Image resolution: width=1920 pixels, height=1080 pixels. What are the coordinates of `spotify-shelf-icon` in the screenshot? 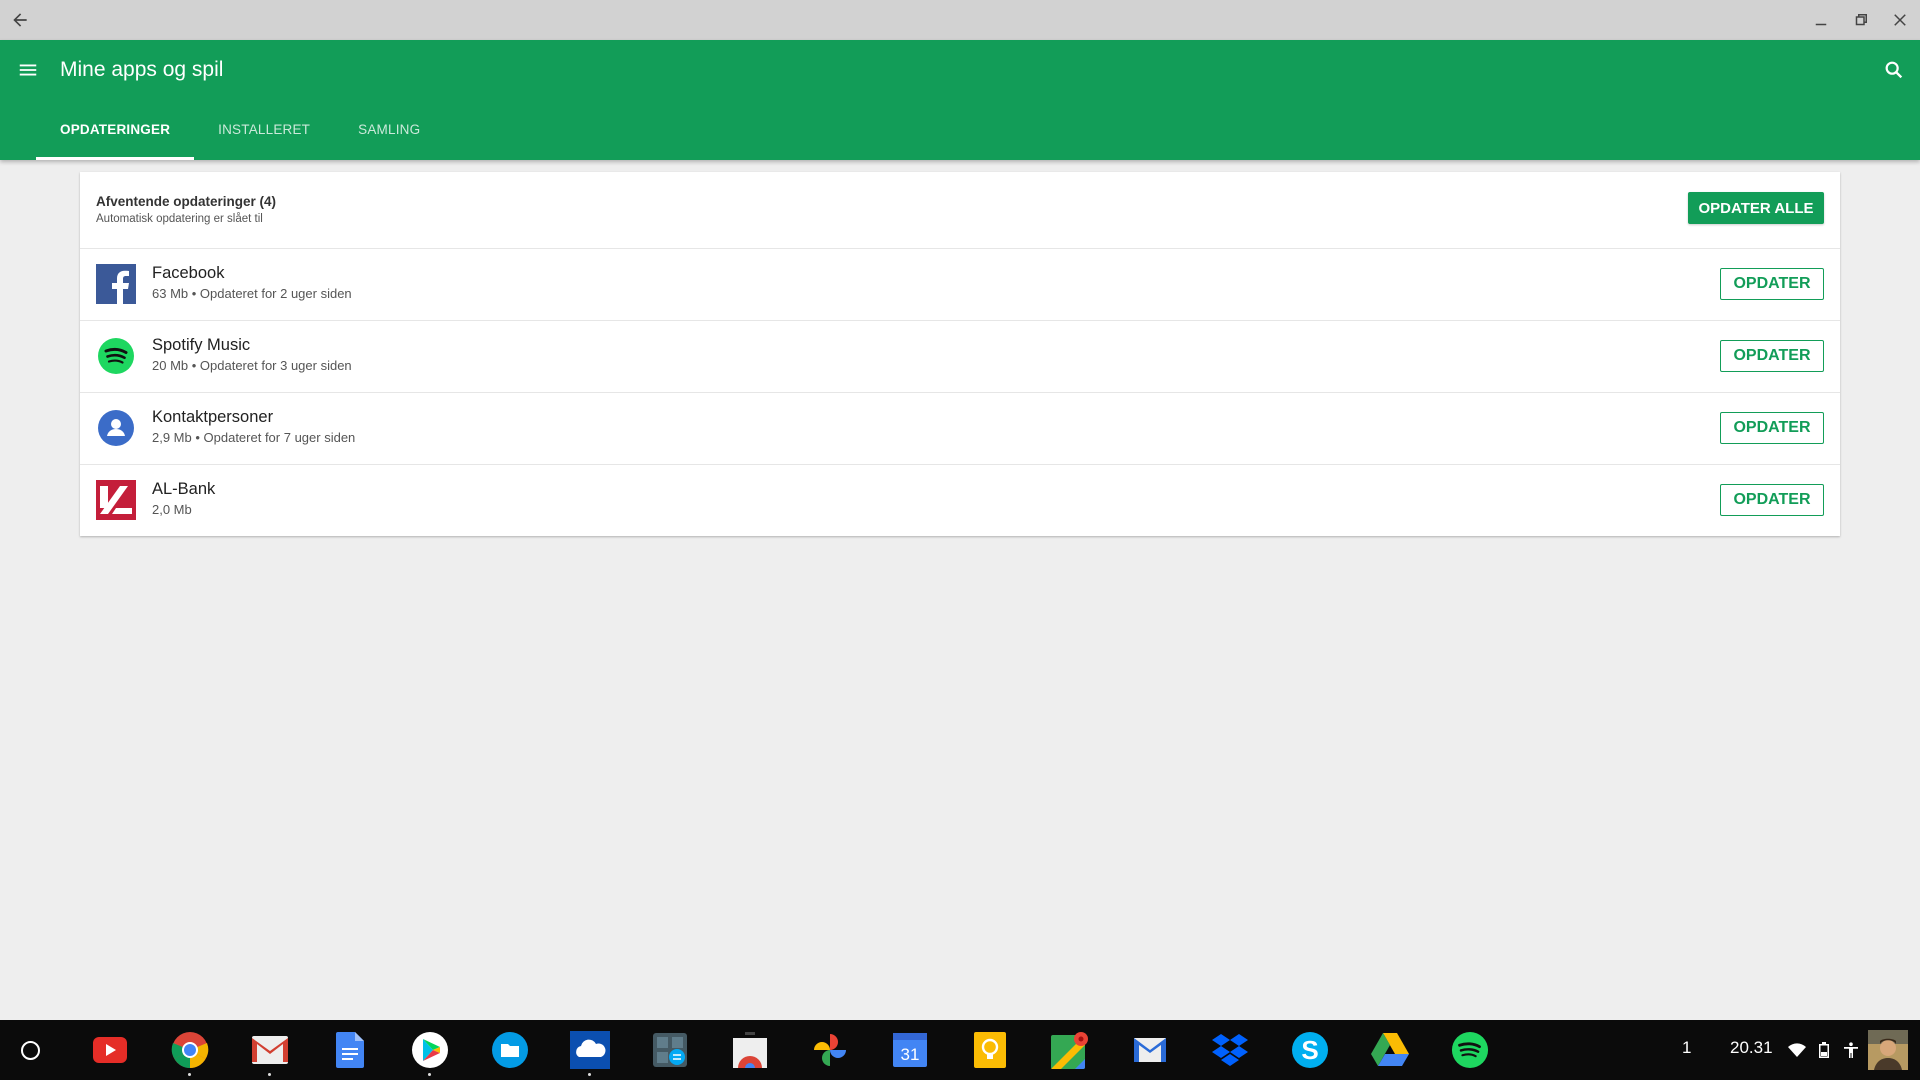 It's located at (1470, 1050).